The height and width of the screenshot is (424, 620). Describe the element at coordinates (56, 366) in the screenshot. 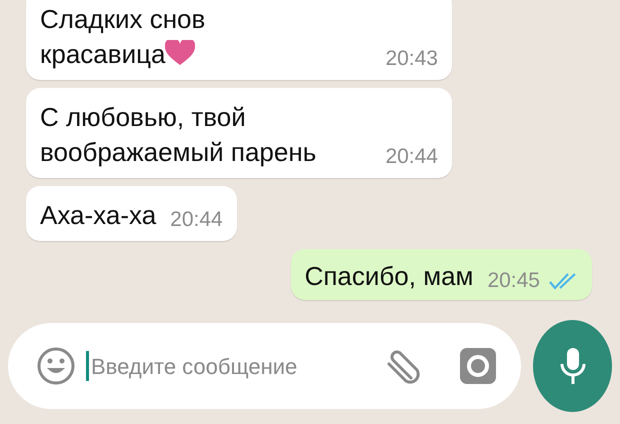

I see `emoji-icon` at that location.